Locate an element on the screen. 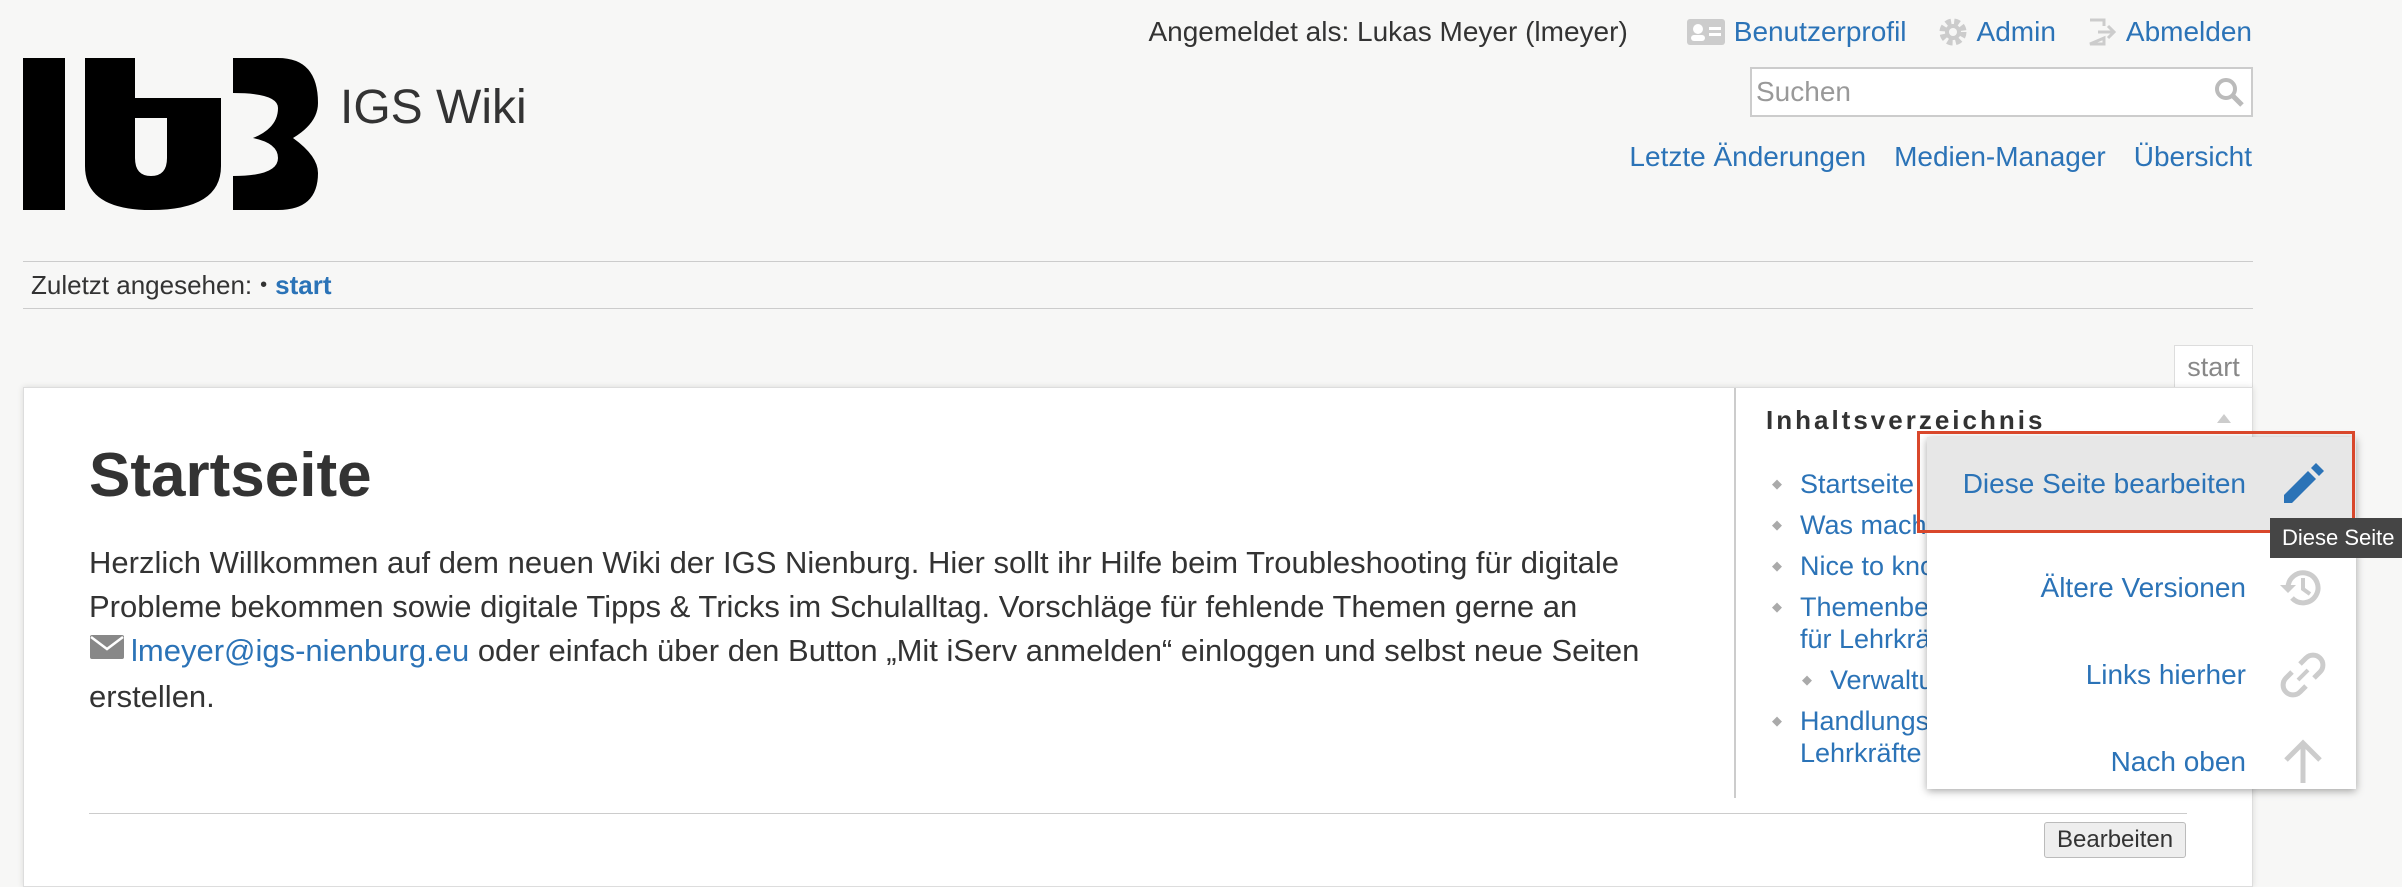  history-icon is located at coordinates (2300, 588).